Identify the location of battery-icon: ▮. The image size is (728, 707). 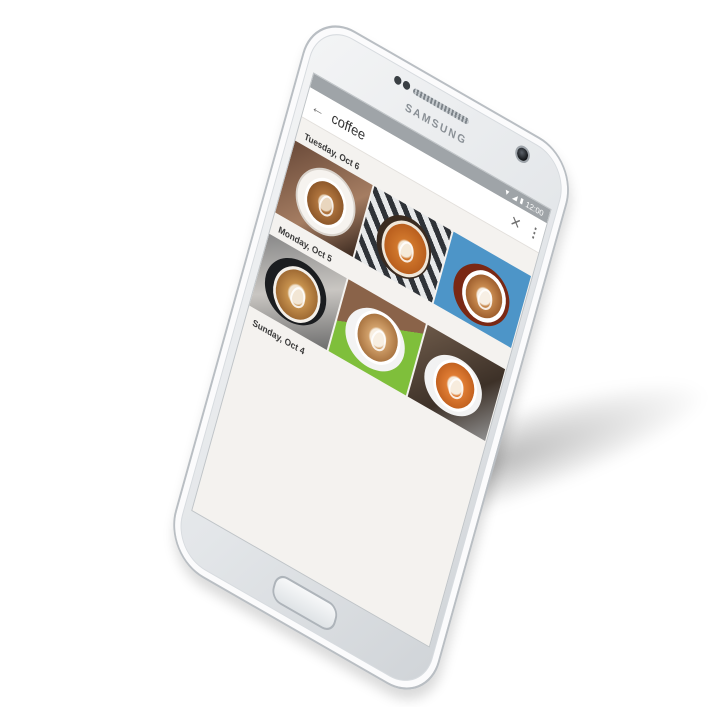
(522, 201).